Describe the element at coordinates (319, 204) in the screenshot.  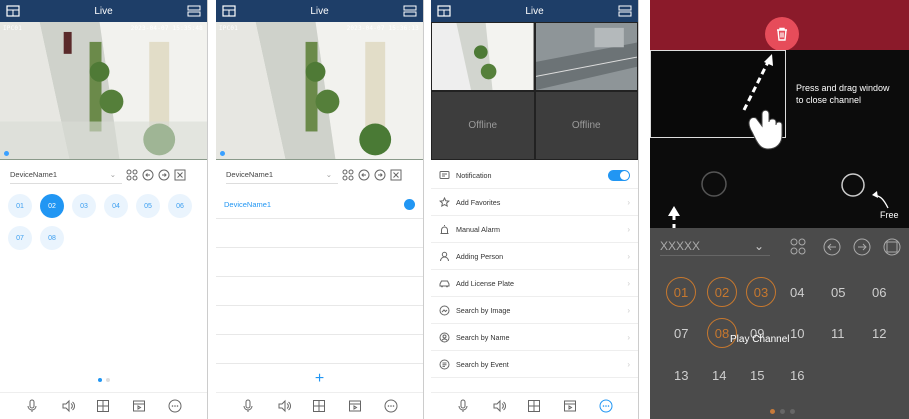
I see `list-item: DeviceName1` at that location.